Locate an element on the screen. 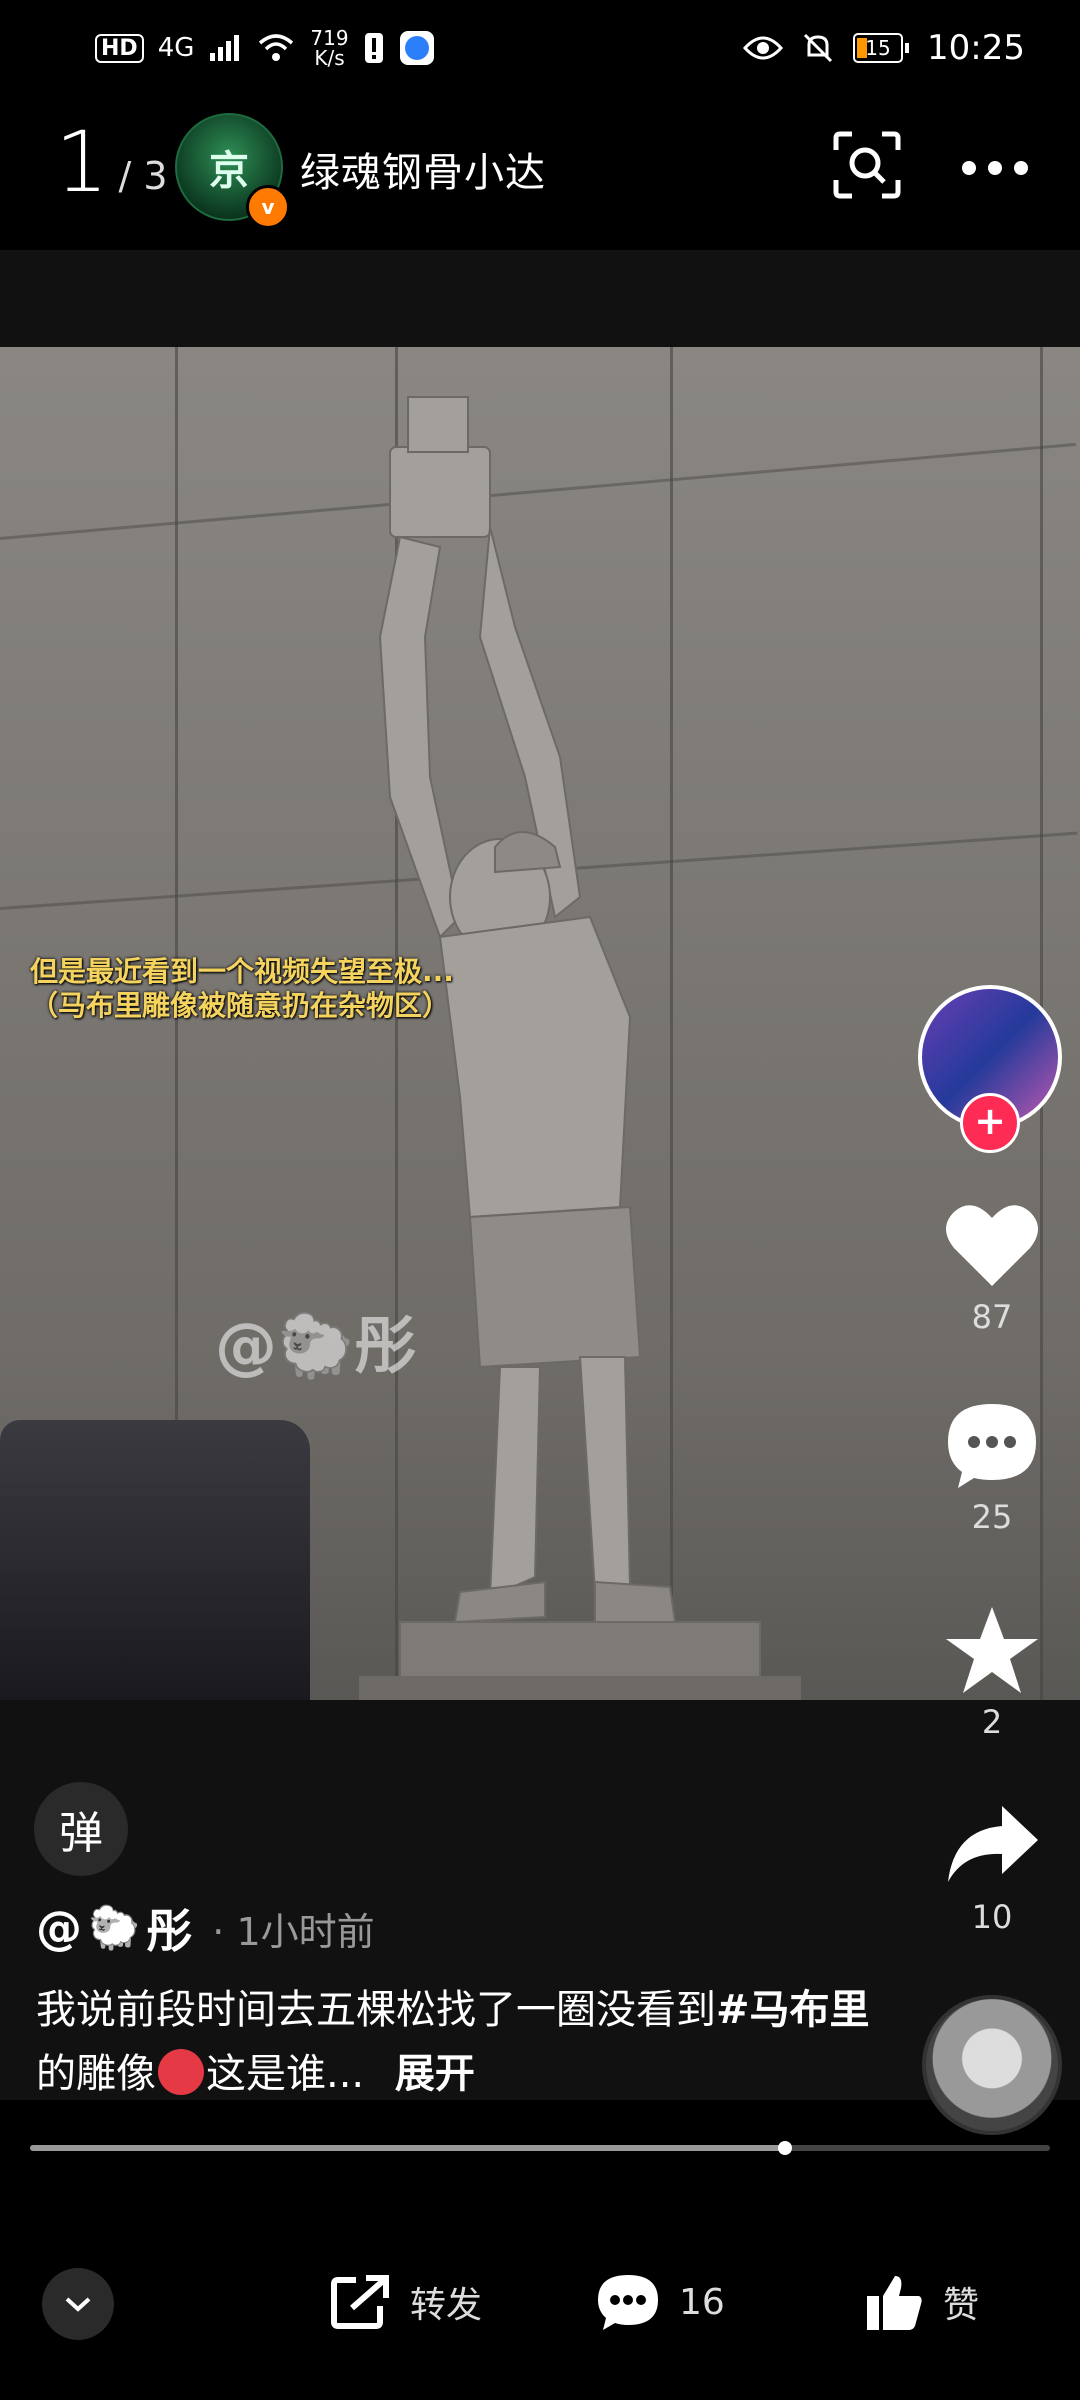  share-arrow-icon is located at coordinates (993, 1844).